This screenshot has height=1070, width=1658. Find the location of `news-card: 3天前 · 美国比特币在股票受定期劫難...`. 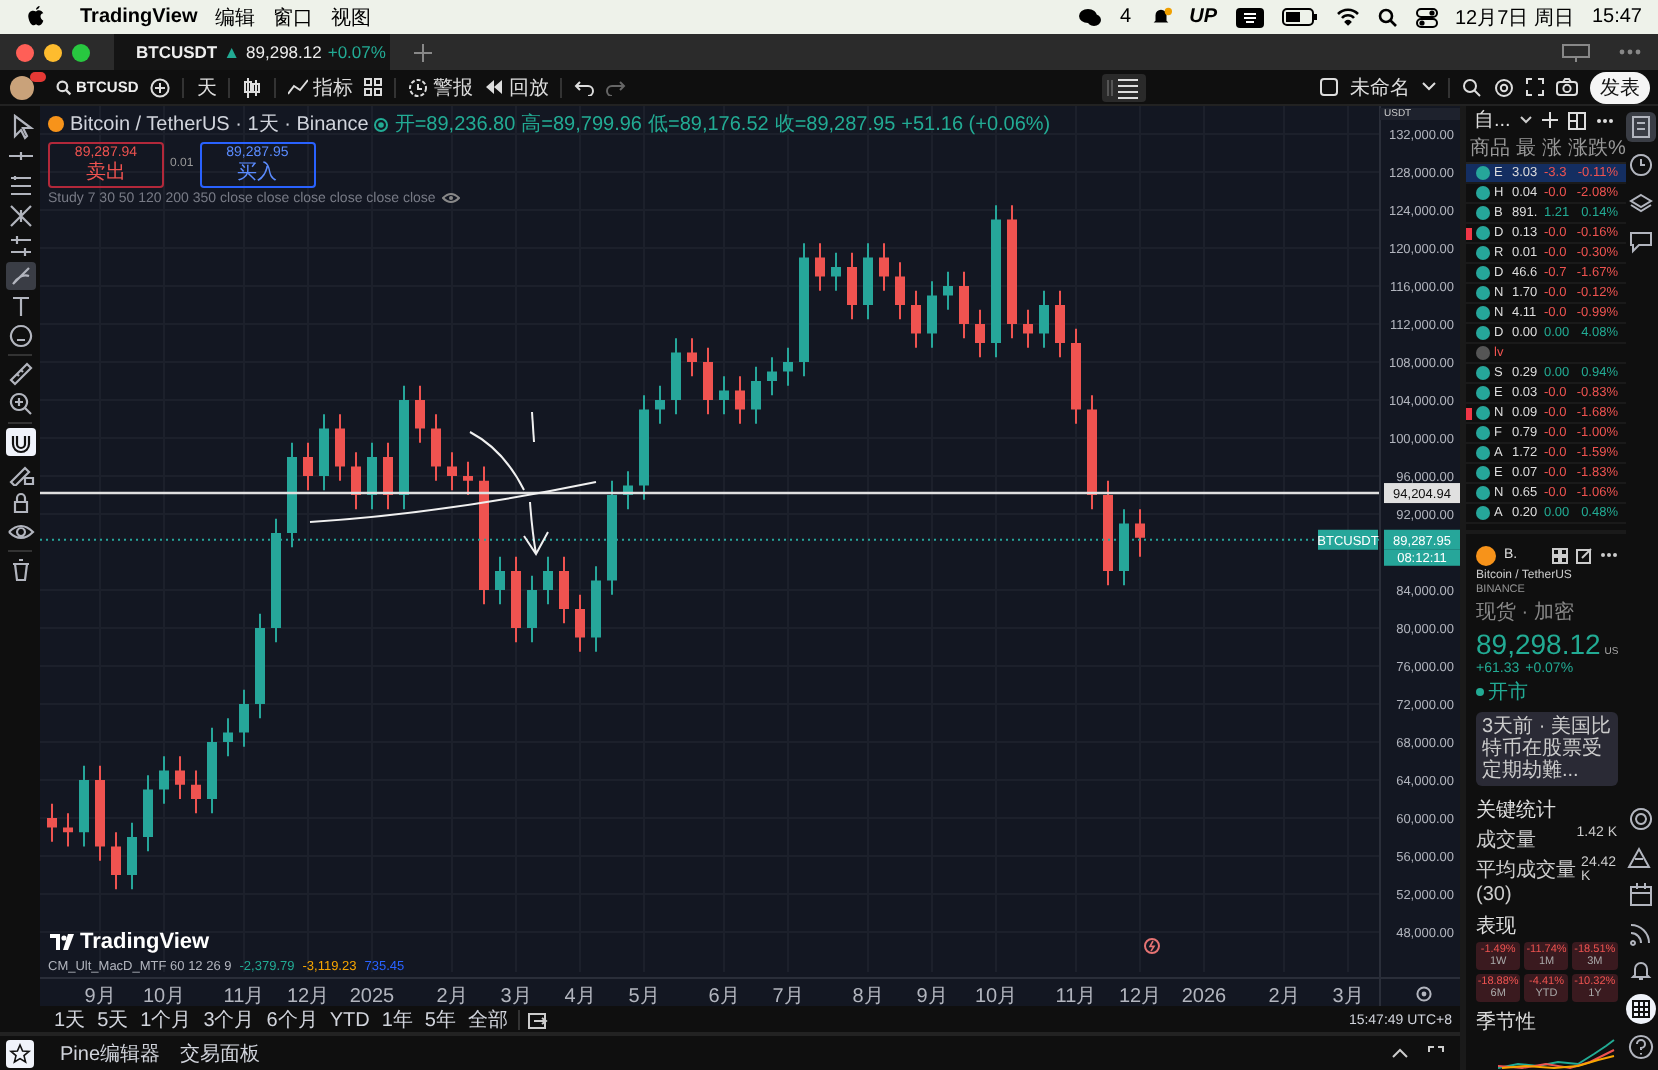

news-card: 3天前 · 美国比特币在股票受定期劫難... is located at coordinates (1547, 749).